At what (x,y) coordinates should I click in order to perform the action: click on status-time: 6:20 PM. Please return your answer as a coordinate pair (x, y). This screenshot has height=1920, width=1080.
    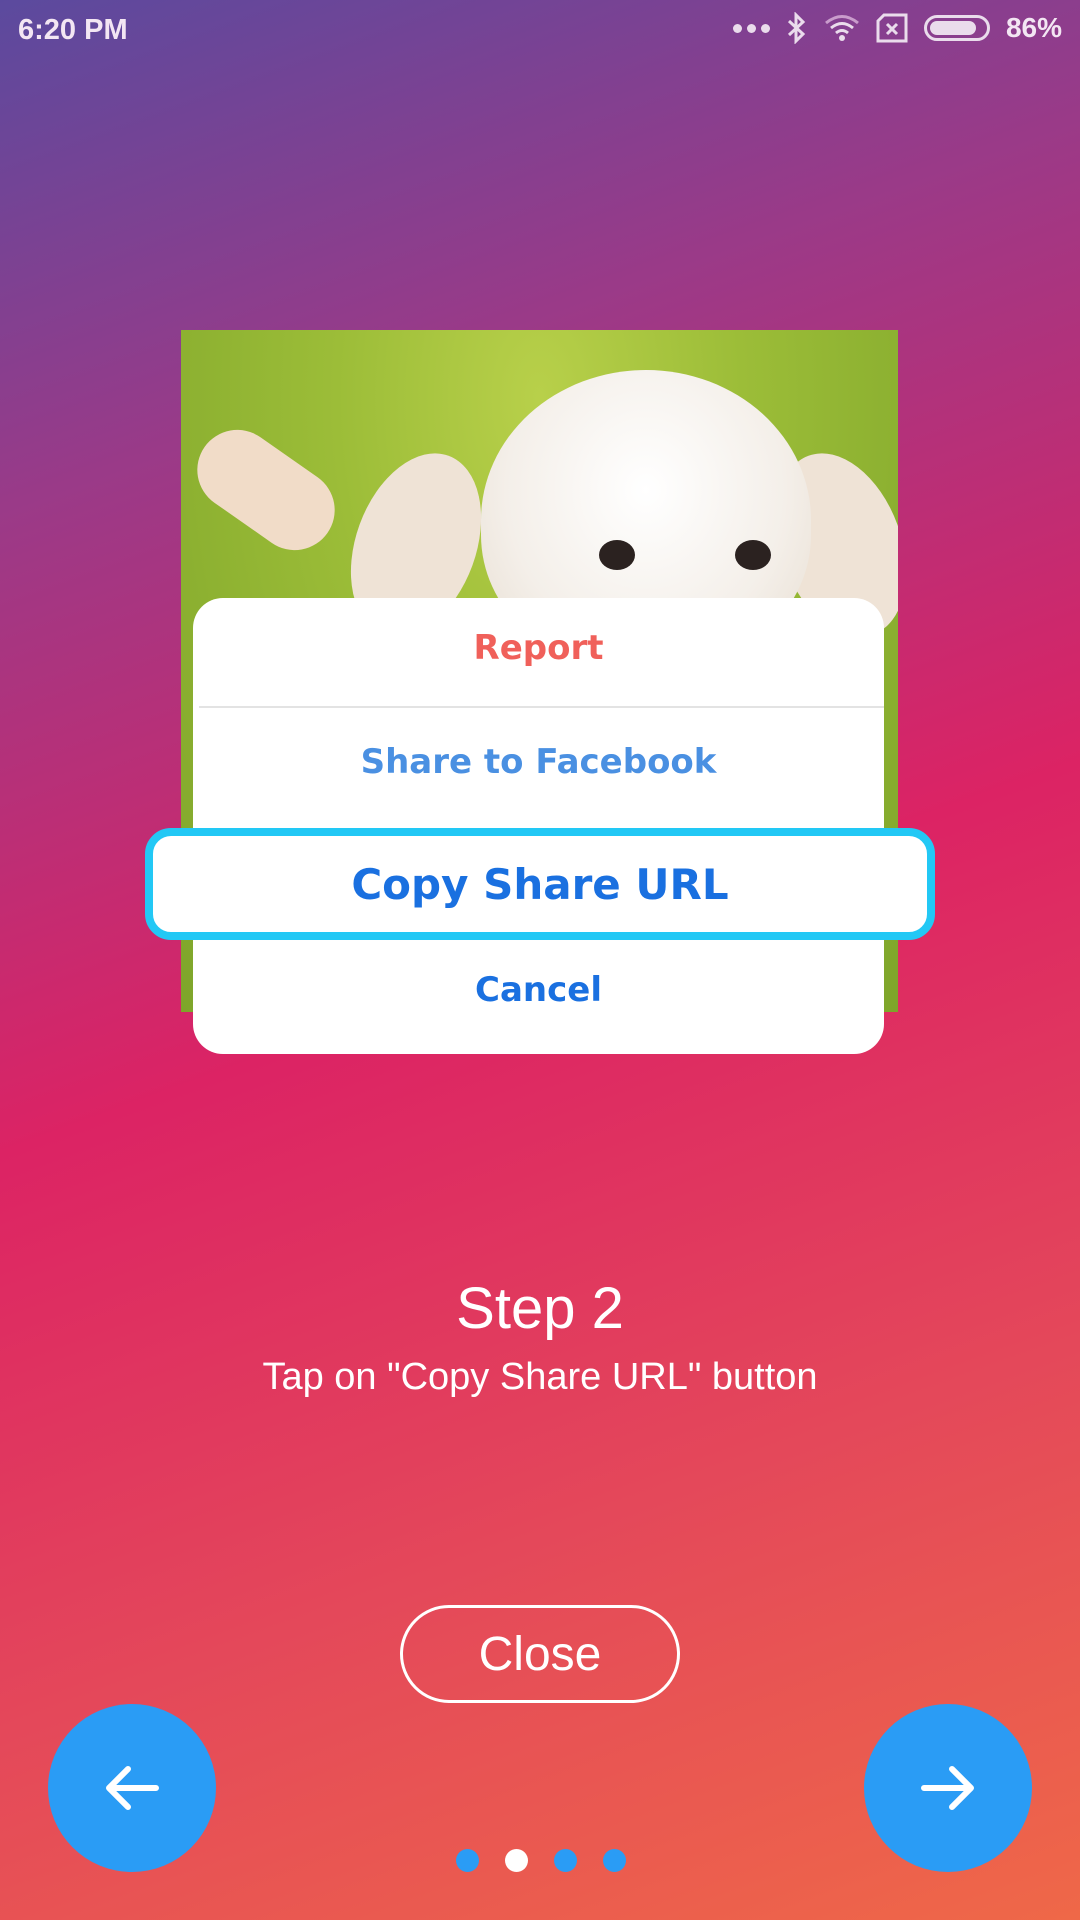
    Looking at the image, I should click on (73, 30).